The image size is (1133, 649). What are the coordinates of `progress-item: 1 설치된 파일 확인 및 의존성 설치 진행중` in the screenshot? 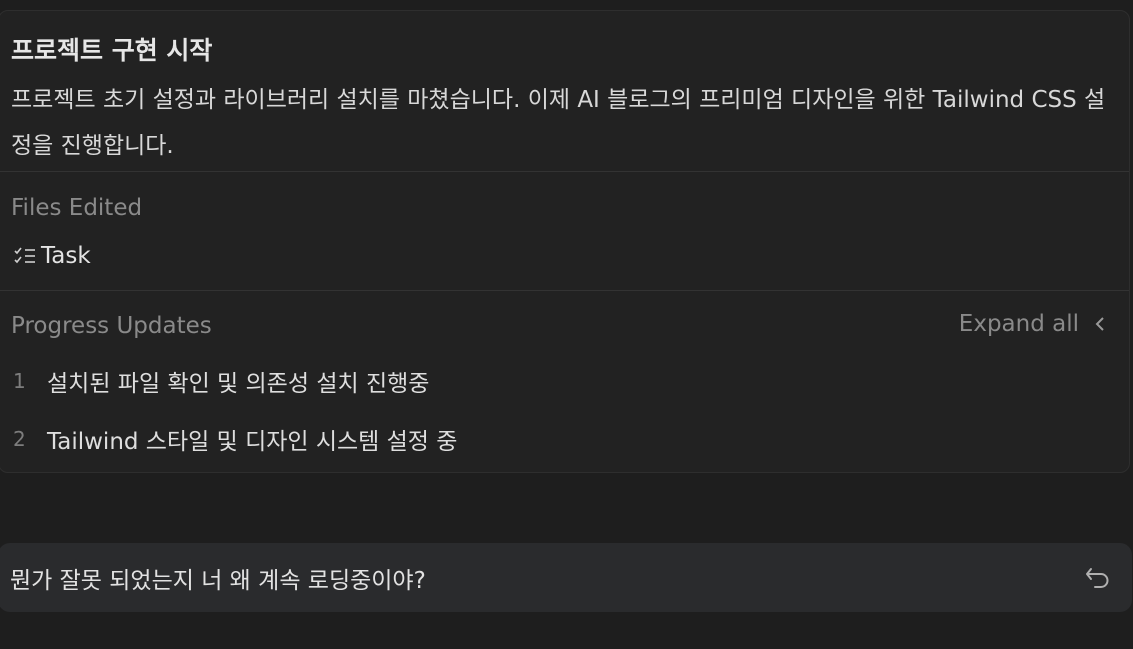 It's located at (221, 381).